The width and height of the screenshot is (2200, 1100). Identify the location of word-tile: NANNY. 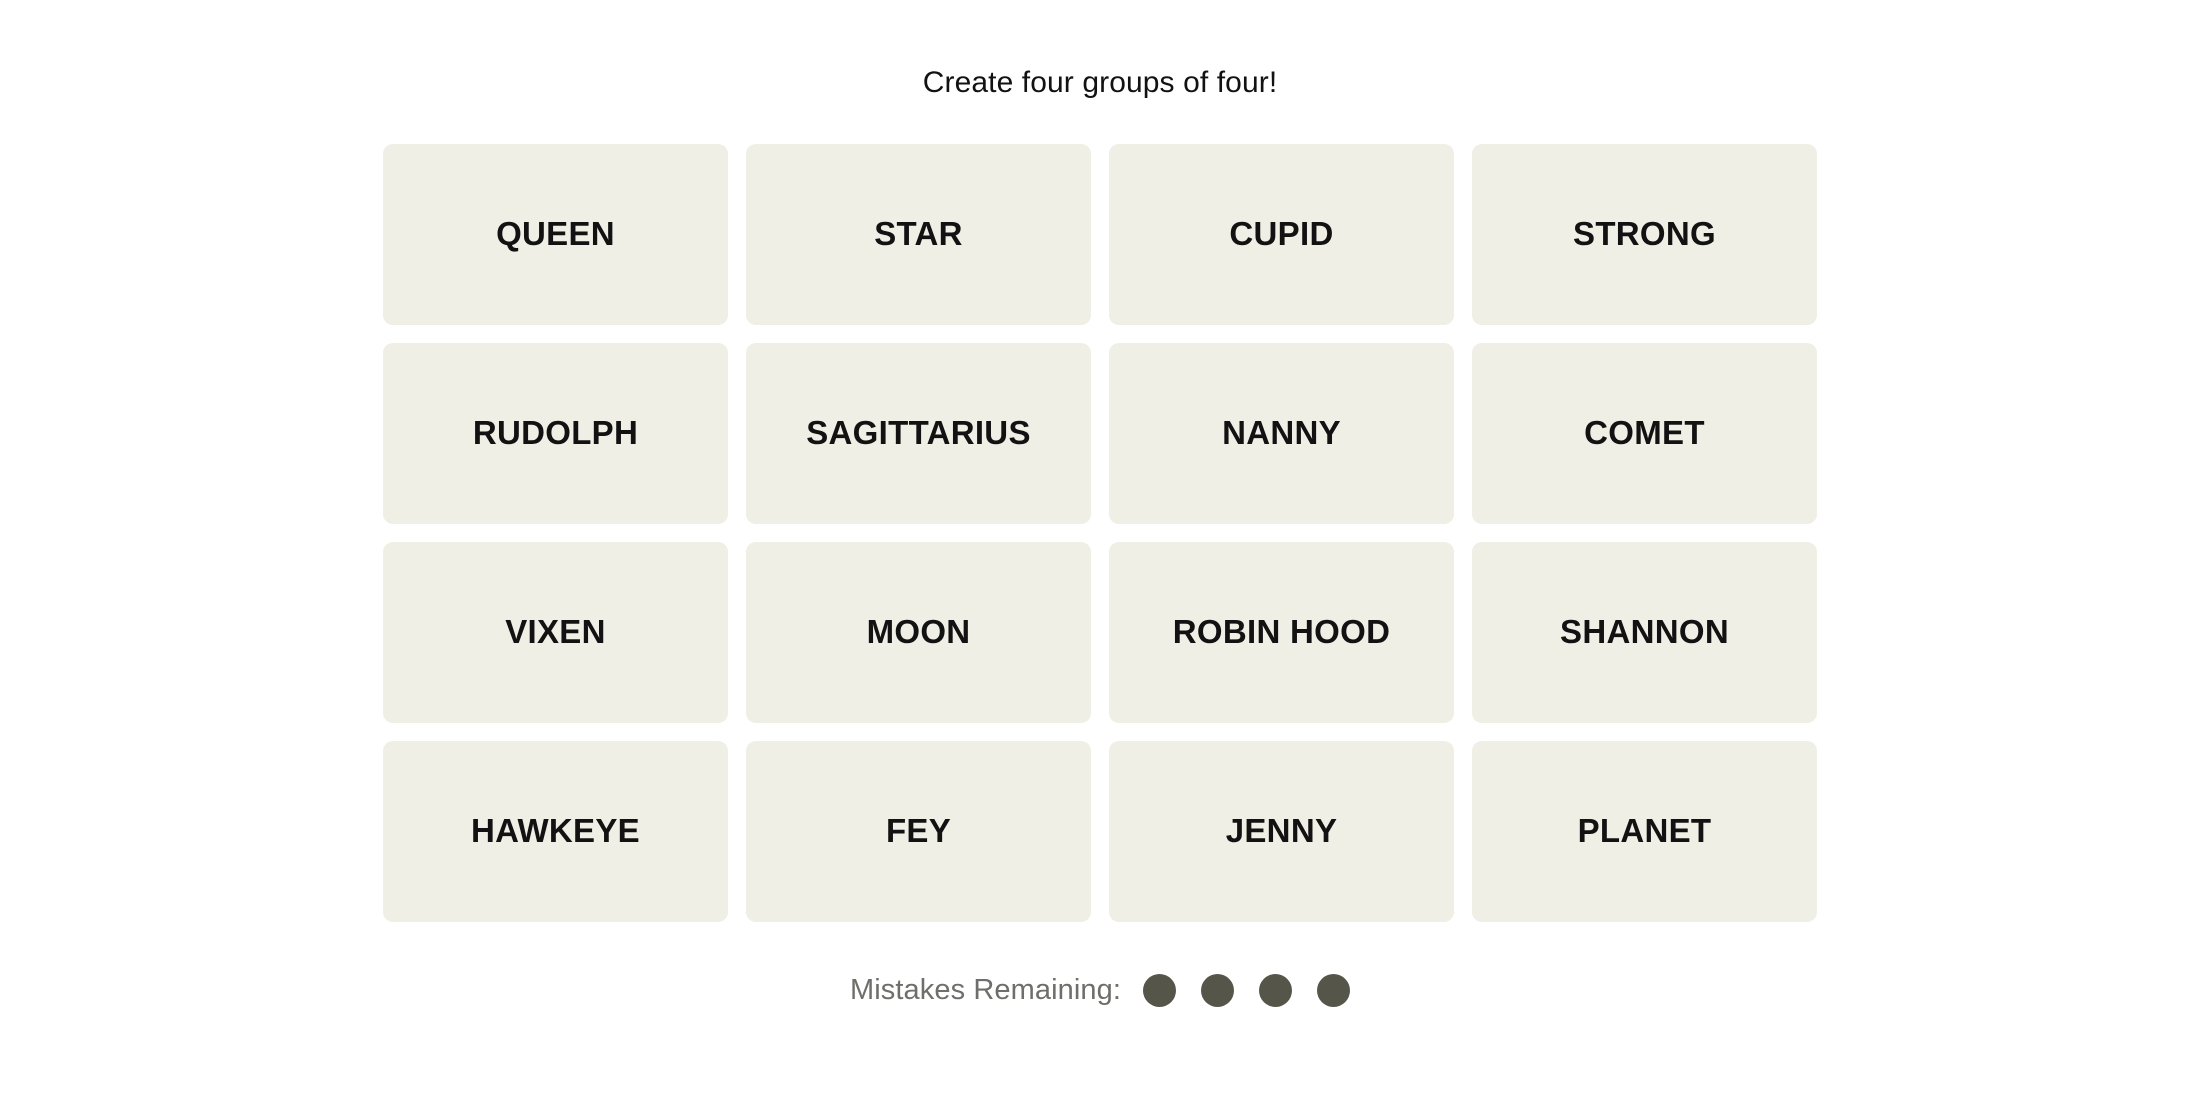
(1281, 433).